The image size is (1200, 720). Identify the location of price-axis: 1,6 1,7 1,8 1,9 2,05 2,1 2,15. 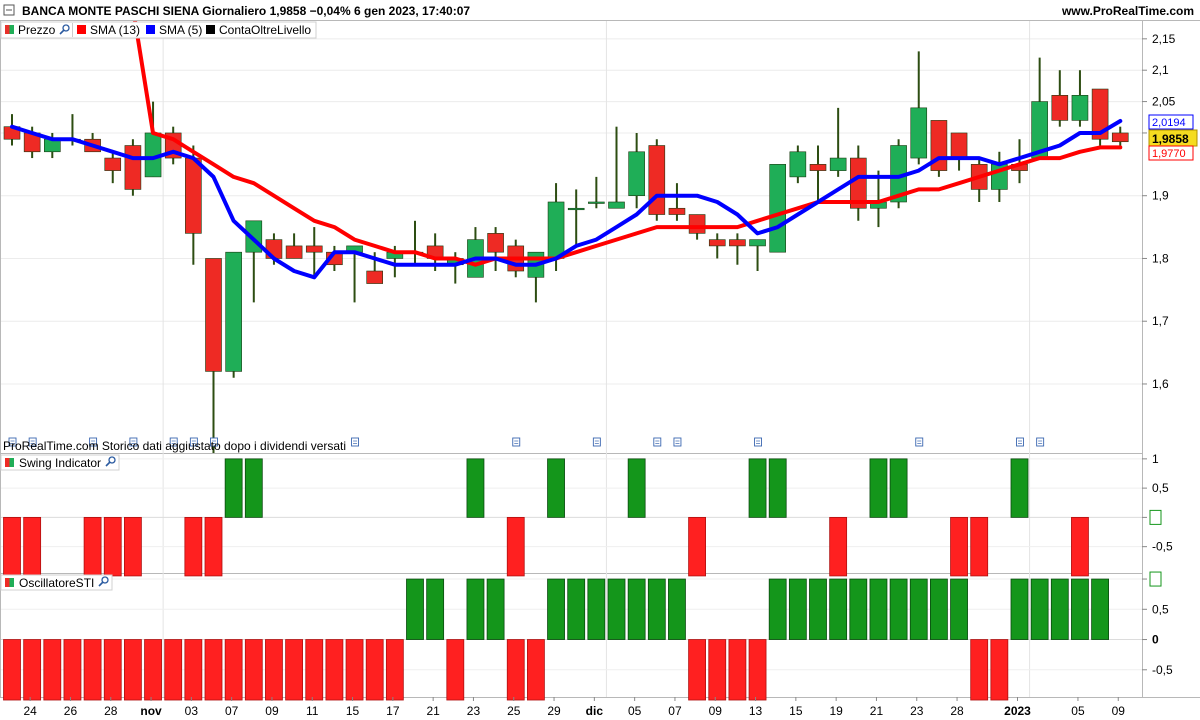
(1159, 211).